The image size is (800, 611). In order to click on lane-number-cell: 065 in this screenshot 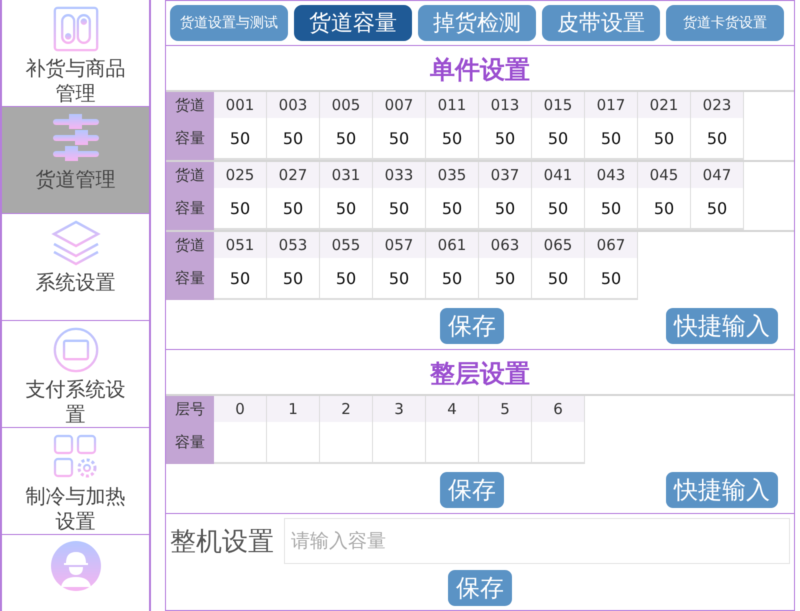, I will do `click(558, 245)`.